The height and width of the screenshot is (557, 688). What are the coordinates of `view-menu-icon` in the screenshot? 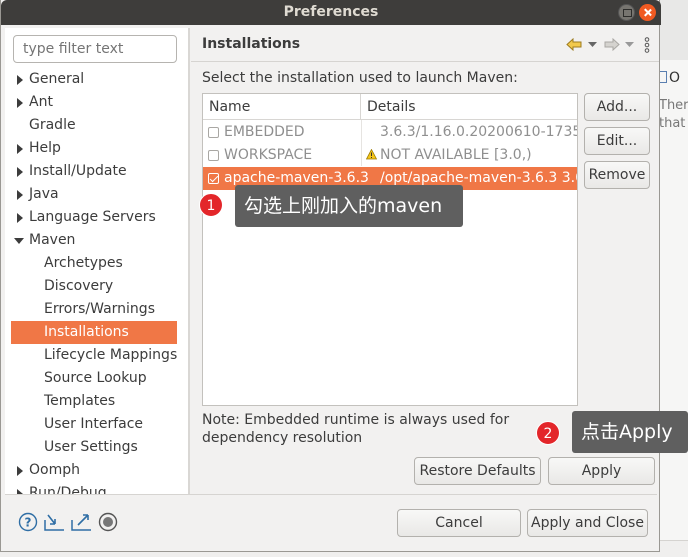 It's located at (647, 45).